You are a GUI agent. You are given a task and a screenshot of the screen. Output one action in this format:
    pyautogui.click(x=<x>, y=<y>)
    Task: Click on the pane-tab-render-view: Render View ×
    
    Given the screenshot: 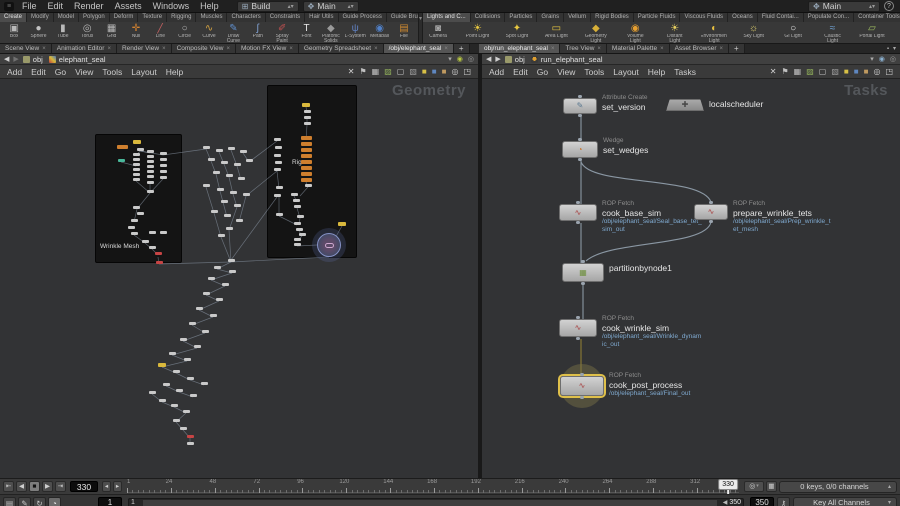 What is the action you would take?
    pyautogui.click(x=144, y=48)
    